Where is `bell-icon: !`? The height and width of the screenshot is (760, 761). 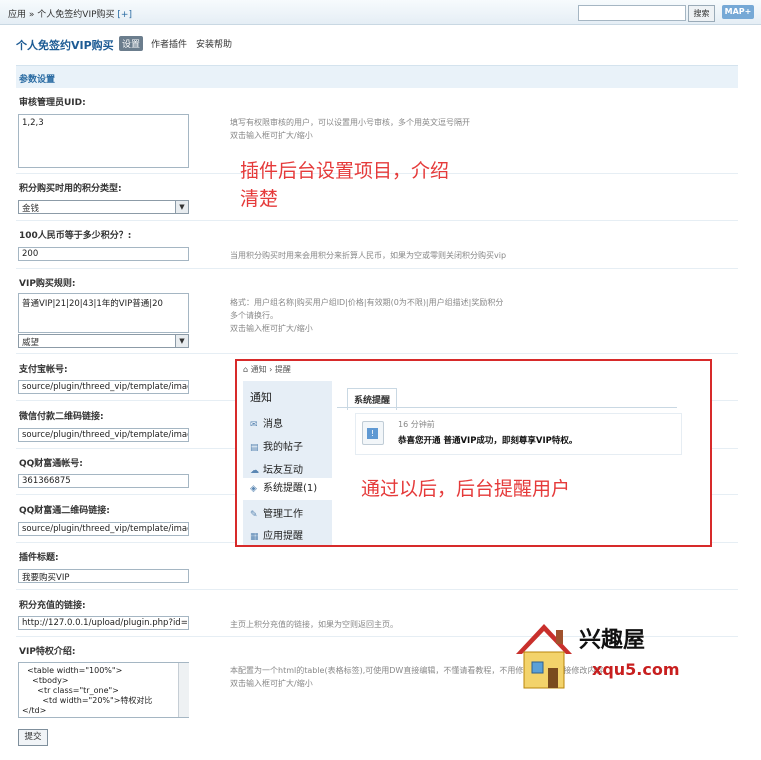
bell-icon: ! is located at coordinates (372, 433).